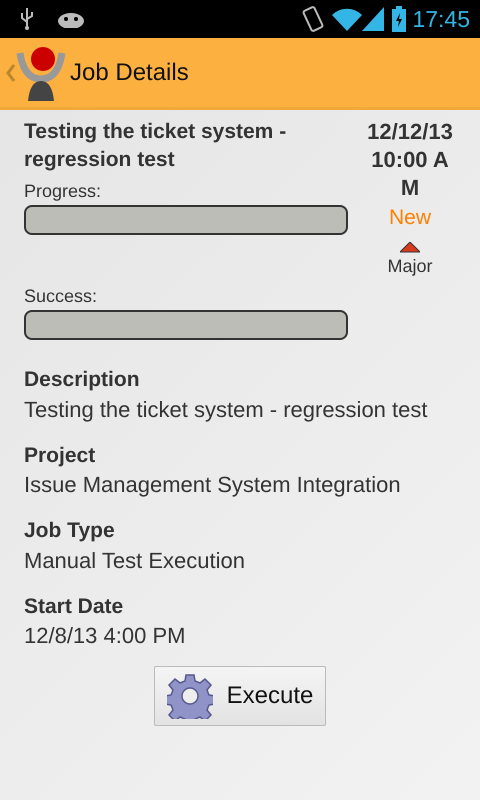 This screenshot has height=800, width=480. What do you see at coordinates (61, 296) in the screenshot?
I see `meter-label: Success:` at bounding box center [61, 296].